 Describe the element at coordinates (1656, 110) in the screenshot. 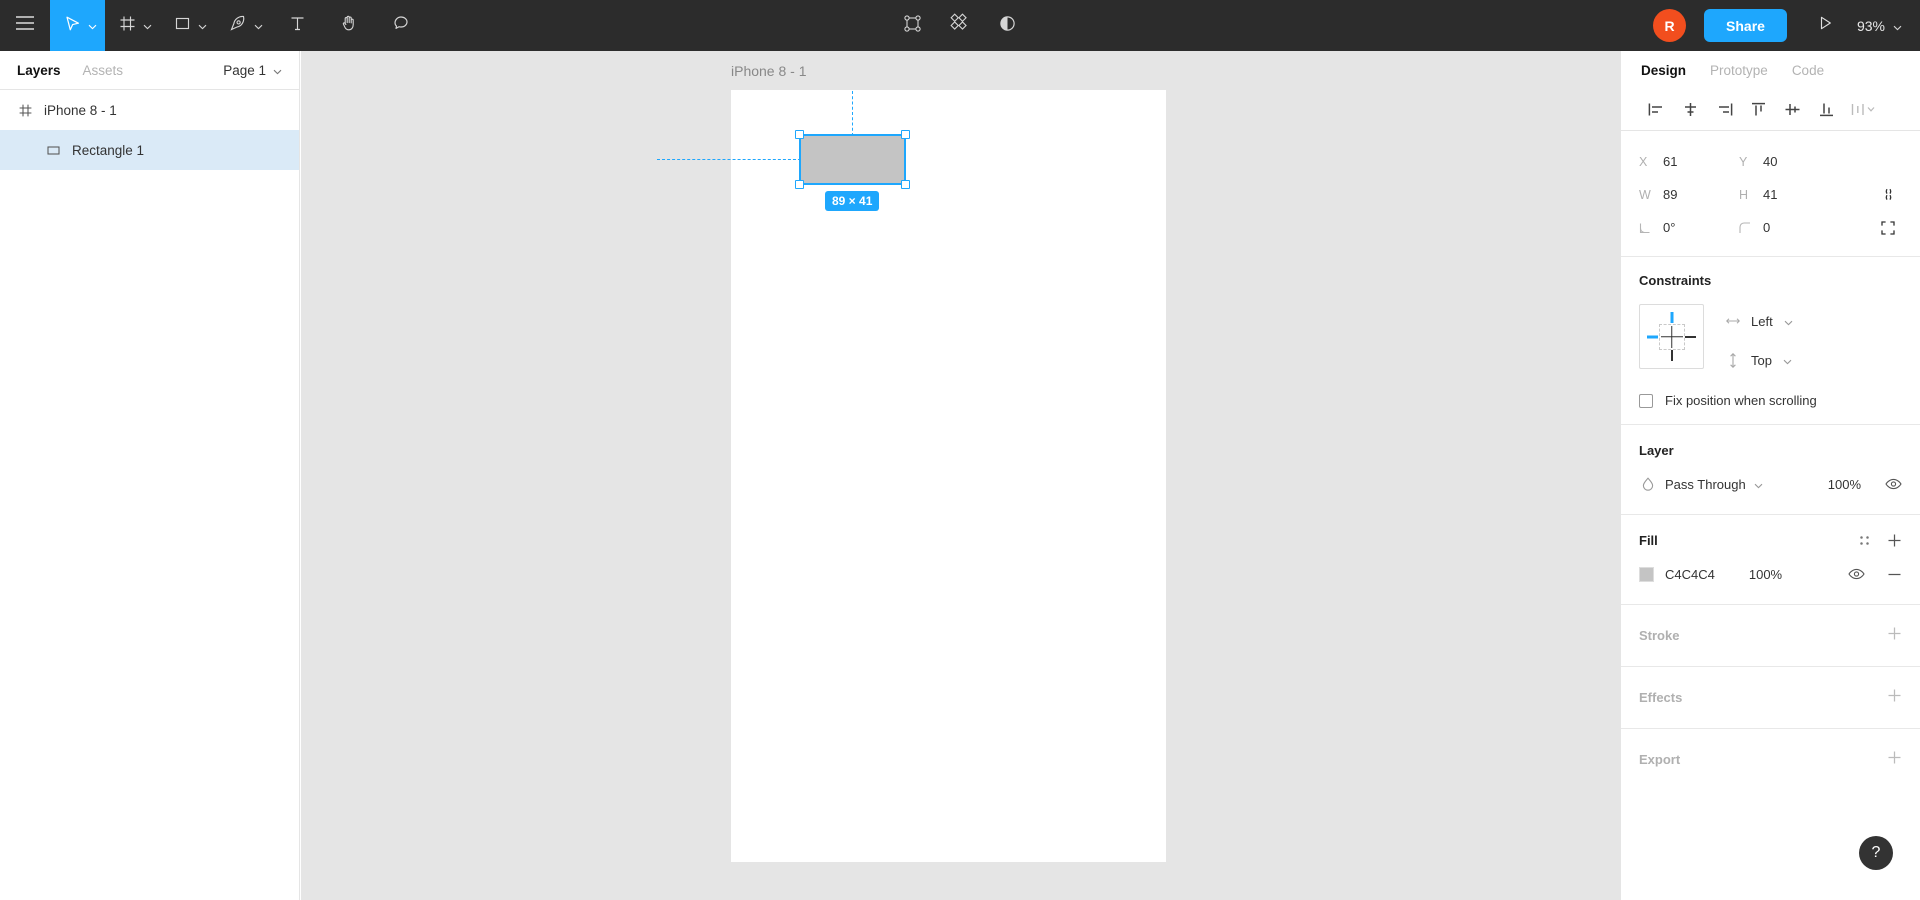

I see `align-left-icon` at that location.